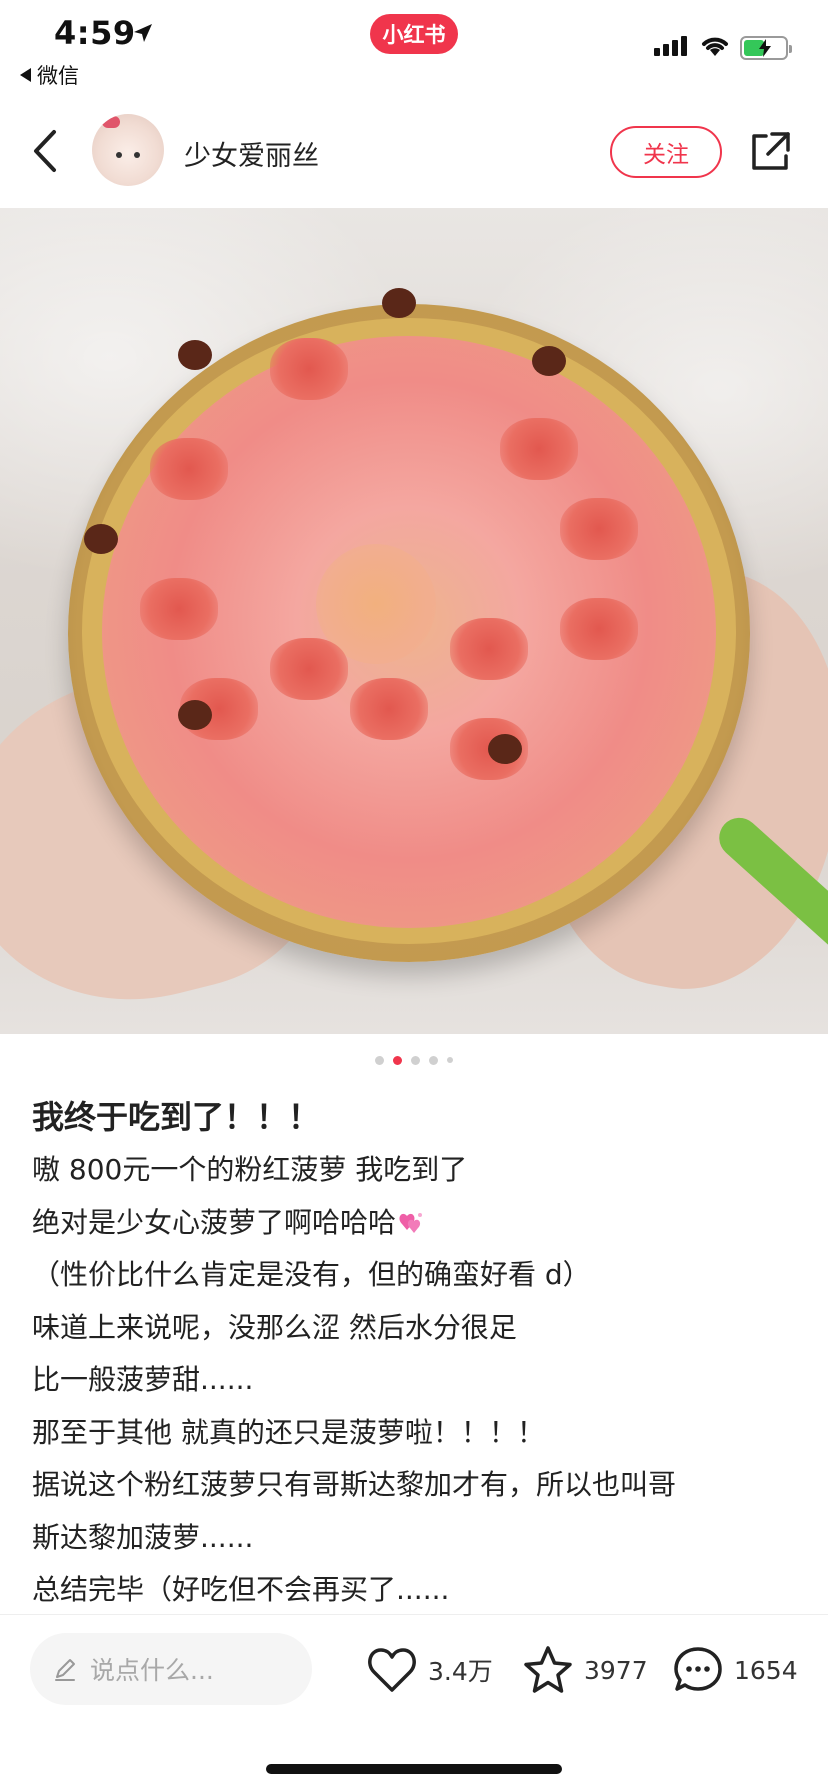 This screenshot has width=828, height=1792. Describe the element at coordinates (311, 1274) in the screenshot. I see `post-line: （性价比什么肯定是没有，但的确蛮好看 d）` at that location.